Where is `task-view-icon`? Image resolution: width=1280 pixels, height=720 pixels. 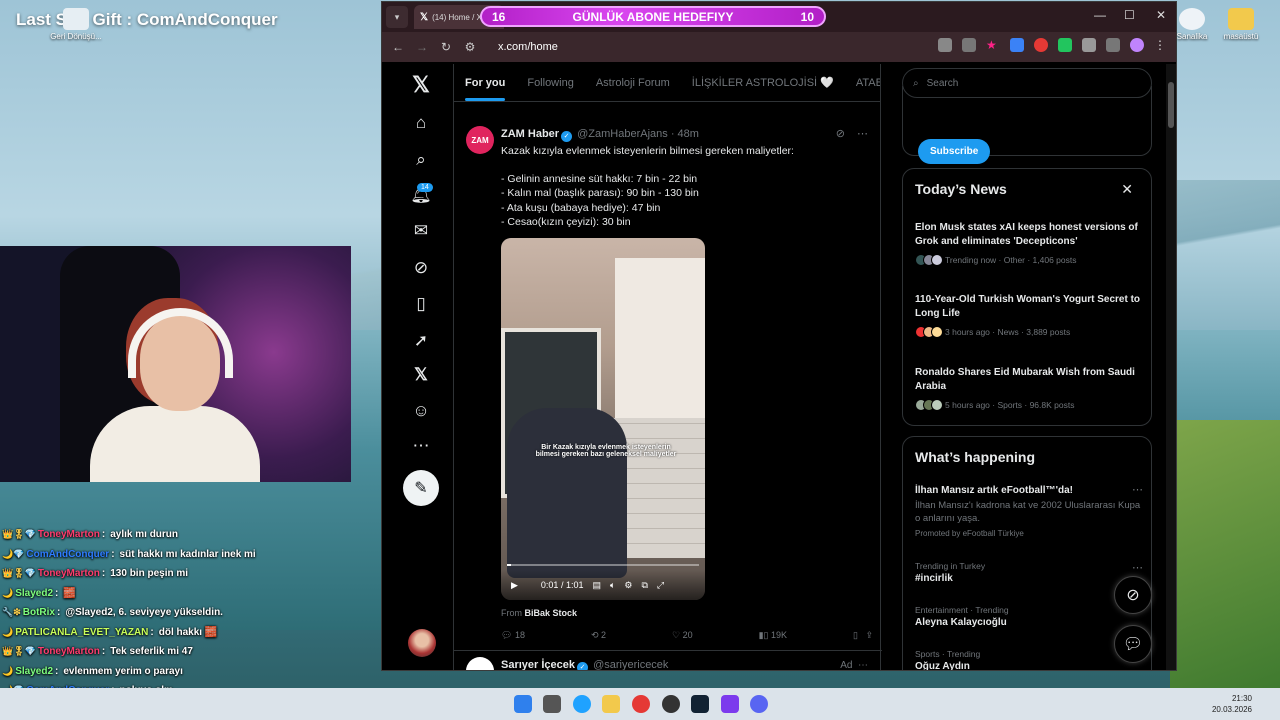 task-view-icon is located at coordinates (552, 704).